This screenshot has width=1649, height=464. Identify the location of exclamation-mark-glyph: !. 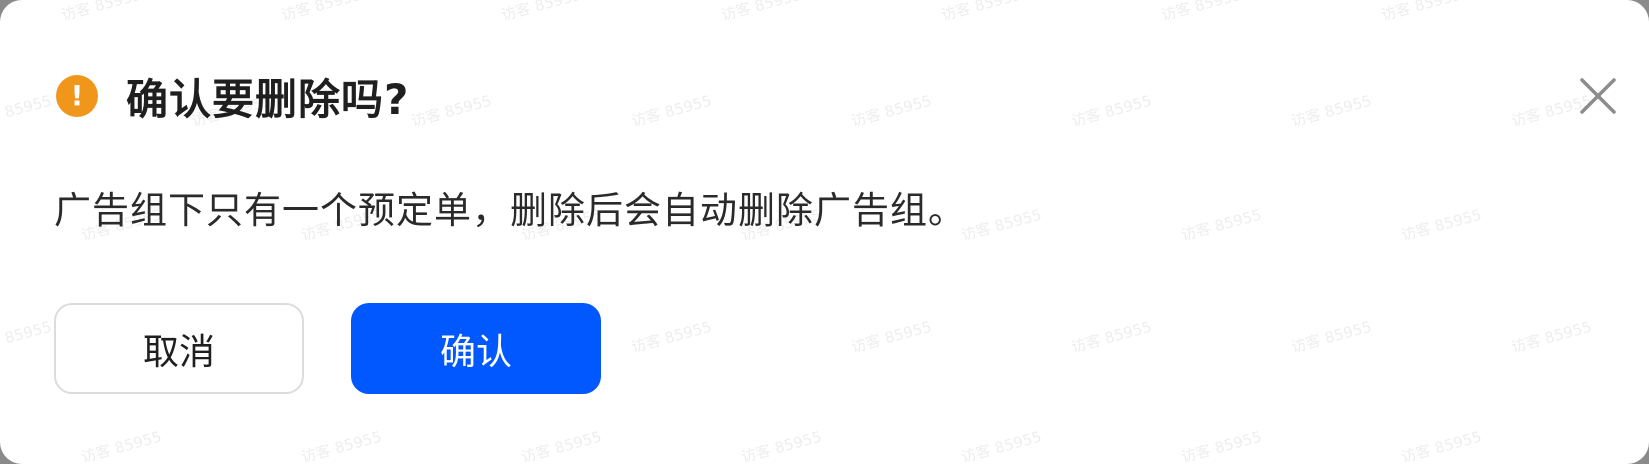
(77, 95).